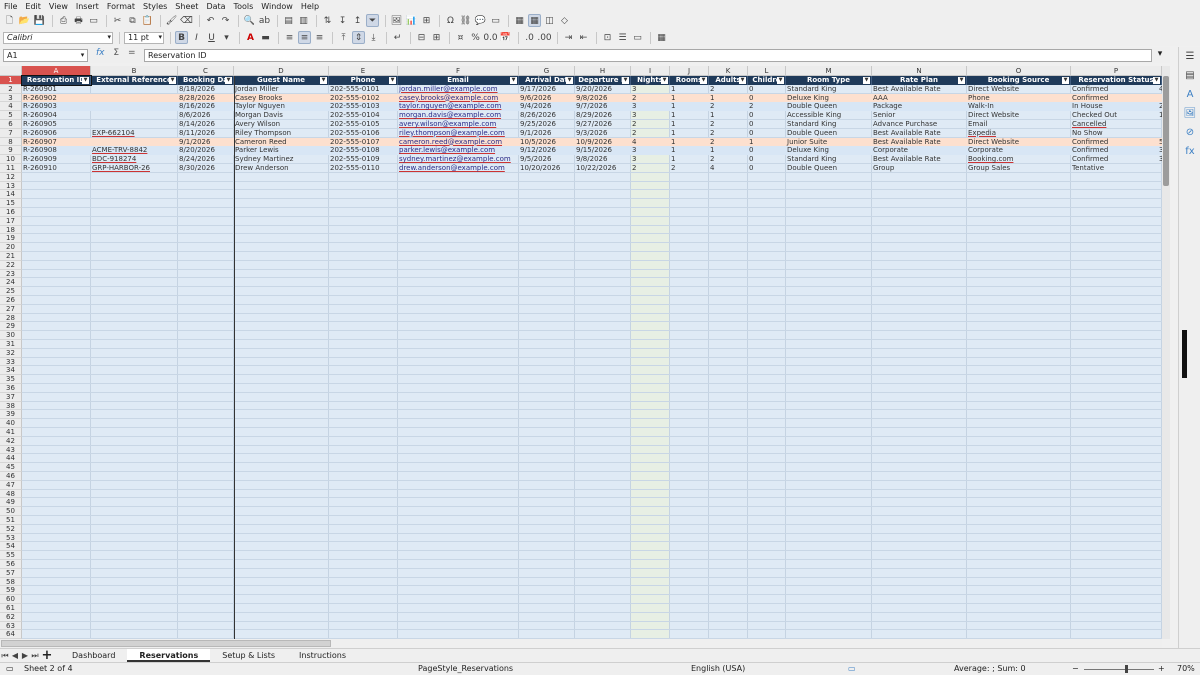 Image resolution: width=1200 pixels, height=675 pixels. Describe the element at coordinates (603, 124) in the screenshot. I see `table-cell: 9/27/2026` at that location.